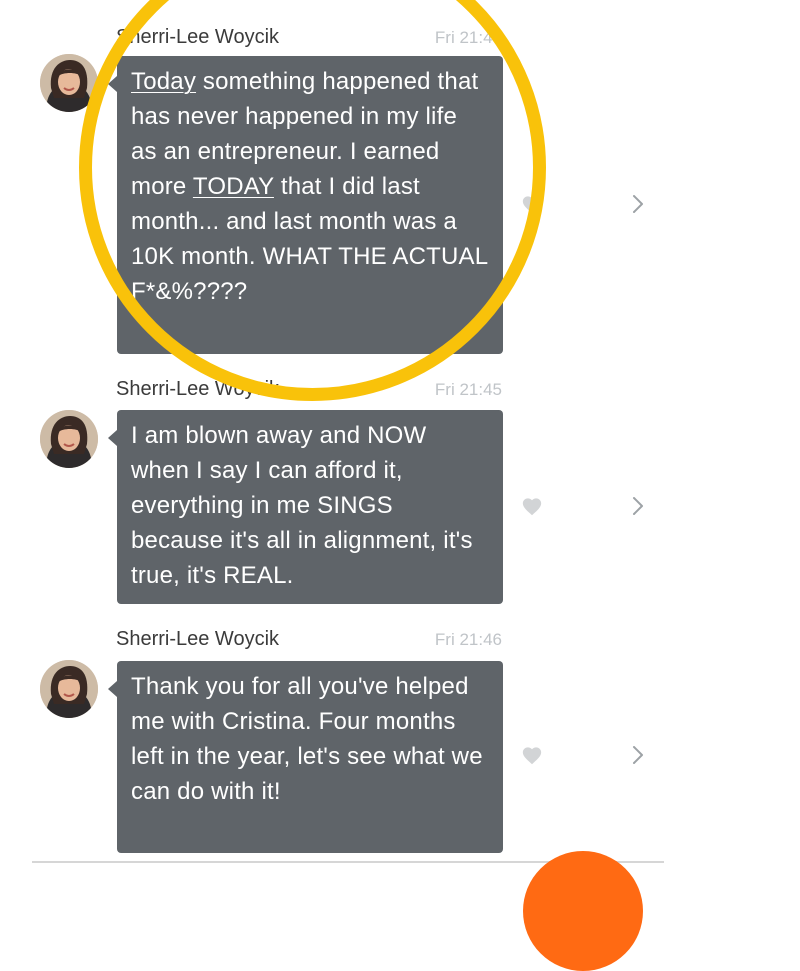 This screenshot has height=971, width=800. I want to click on message-text-segment: Today, so click(164, 81).